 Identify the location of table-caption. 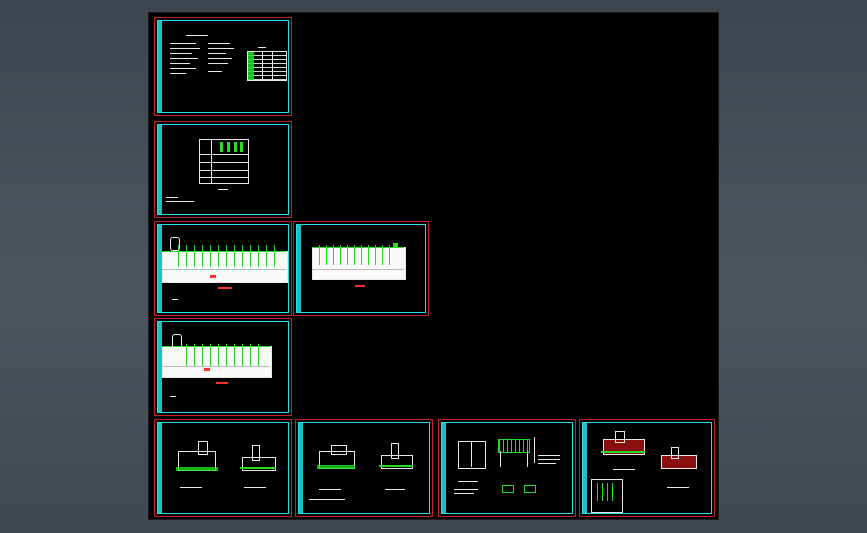
(223, 189).